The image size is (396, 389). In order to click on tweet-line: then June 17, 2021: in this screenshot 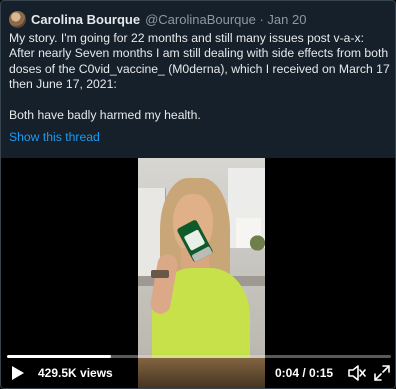, I will do `click(63, 84)`.